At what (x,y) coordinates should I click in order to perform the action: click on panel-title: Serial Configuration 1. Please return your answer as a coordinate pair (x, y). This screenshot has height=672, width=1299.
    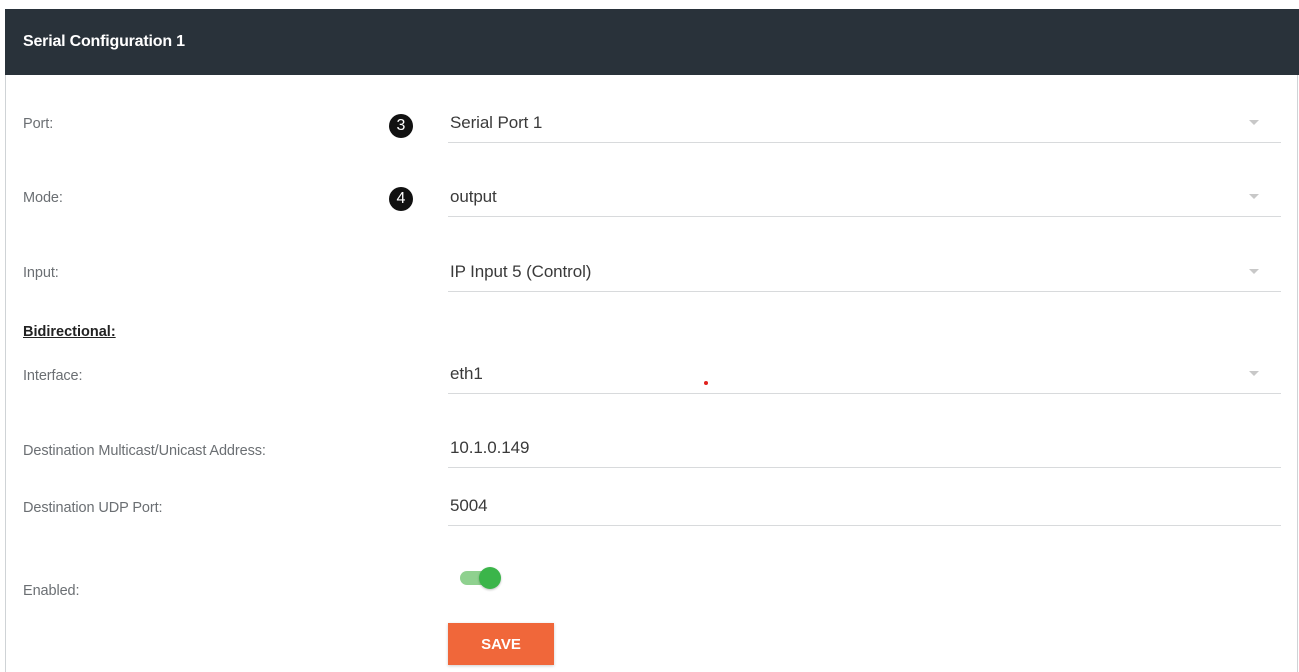
    Looking at the image, I should click on (104, 41).